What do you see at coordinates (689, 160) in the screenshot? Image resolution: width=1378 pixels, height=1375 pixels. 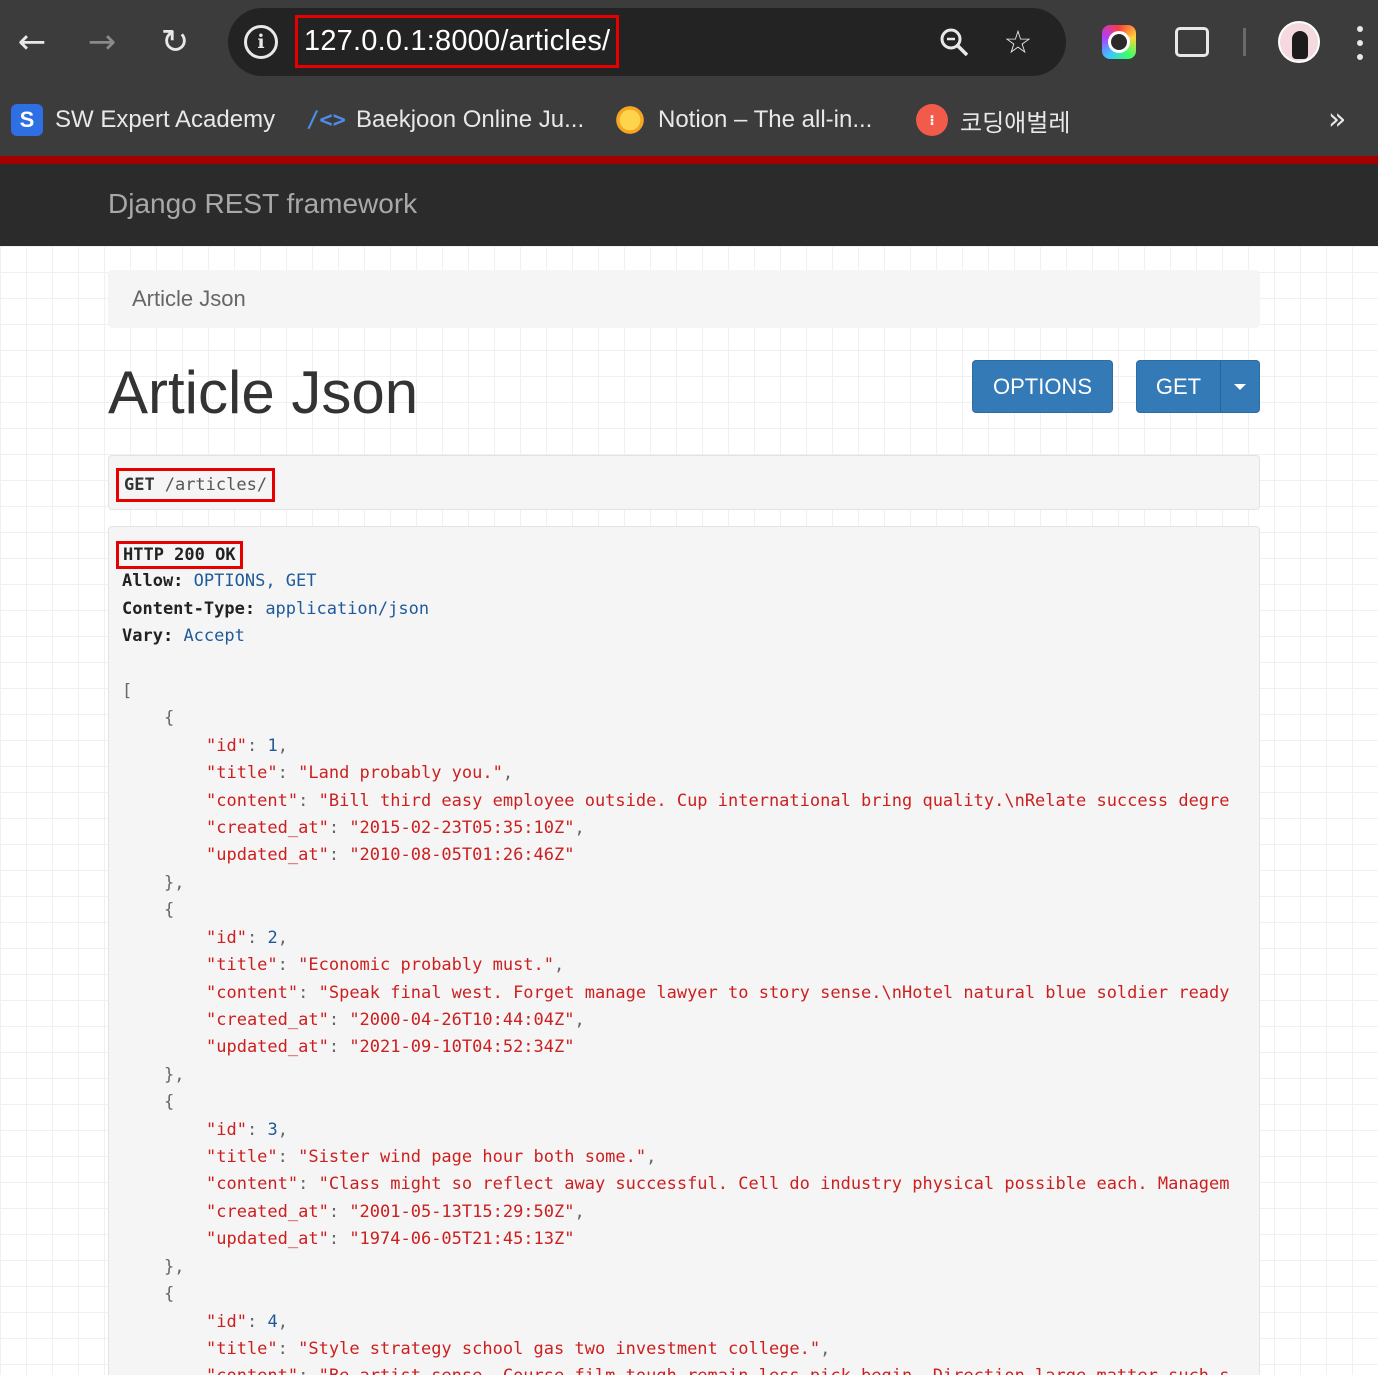 I see `navbar-top-stripe` at bounding box center [689, 160].